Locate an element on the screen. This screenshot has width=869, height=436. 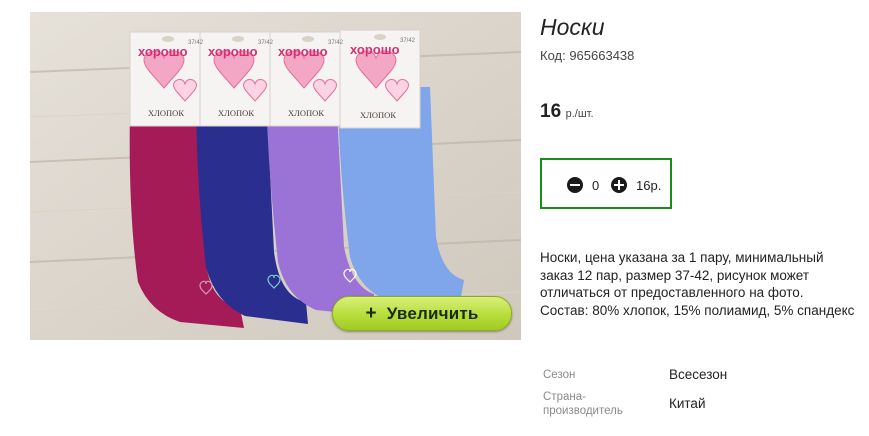
minus-icon is located at coordinates (575, 185).